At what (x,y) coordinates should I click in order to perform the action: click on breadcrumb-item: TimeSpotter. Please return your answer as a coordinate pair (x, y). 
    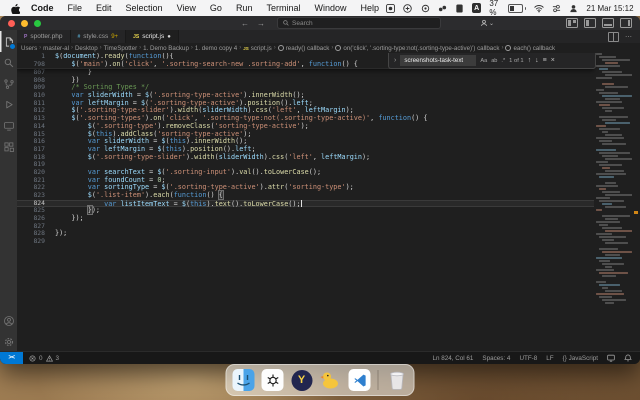
    Looking at the image, I should click on (120, 48).